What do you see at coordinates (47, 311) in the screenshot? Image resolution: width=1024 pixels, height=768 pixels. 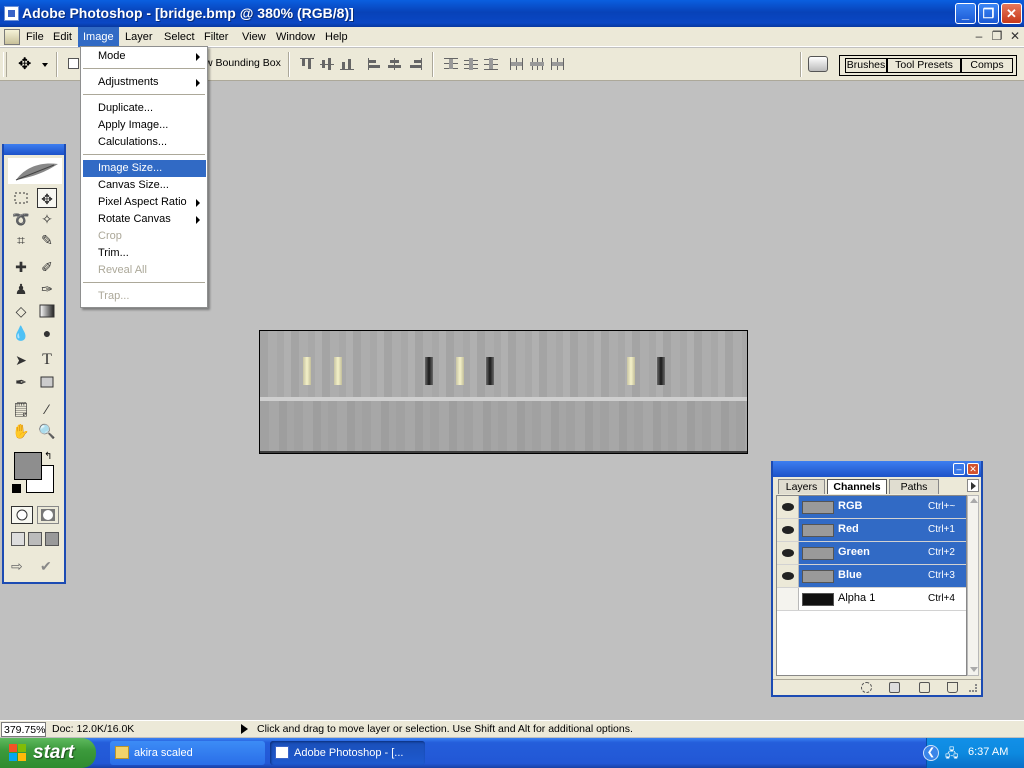 I see `gradient-tool-icon` at bounding box center [47, 311].